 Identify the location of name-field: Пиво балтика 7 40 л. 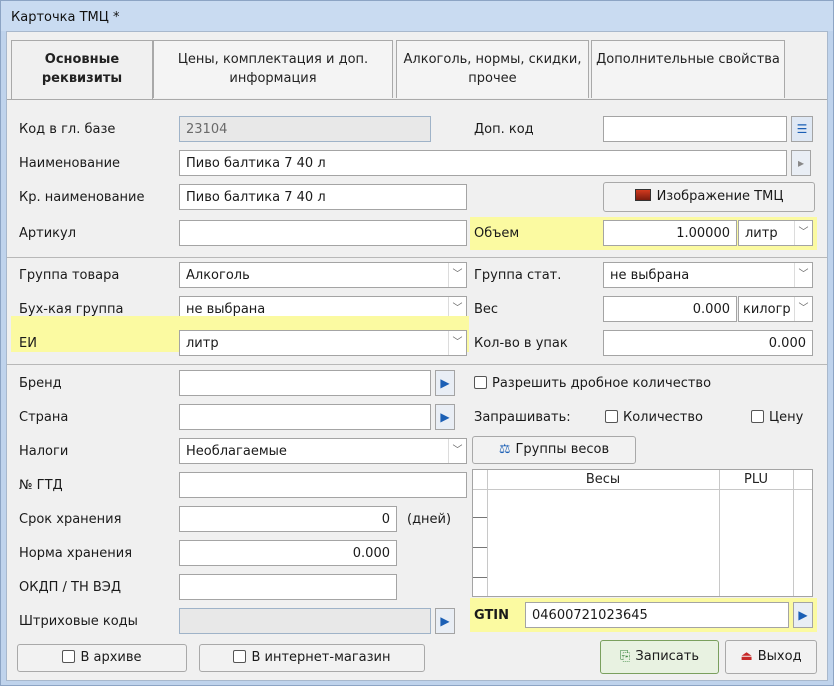
(483, 163).